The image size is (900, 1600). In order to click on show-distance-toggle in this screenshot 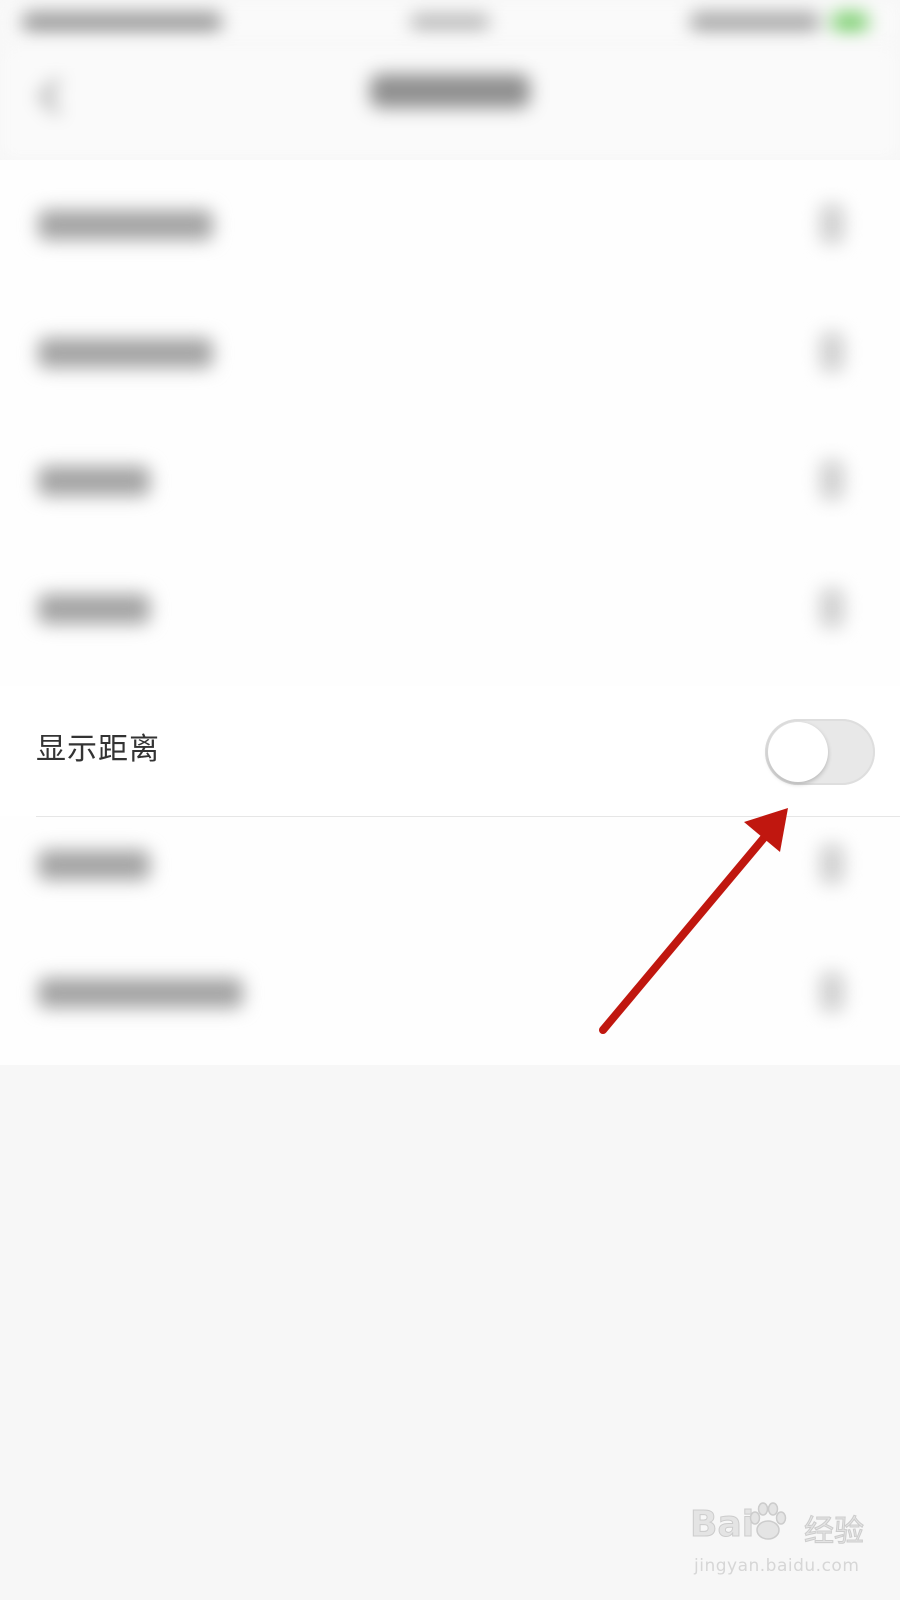, I will do `click(820, 752)`.